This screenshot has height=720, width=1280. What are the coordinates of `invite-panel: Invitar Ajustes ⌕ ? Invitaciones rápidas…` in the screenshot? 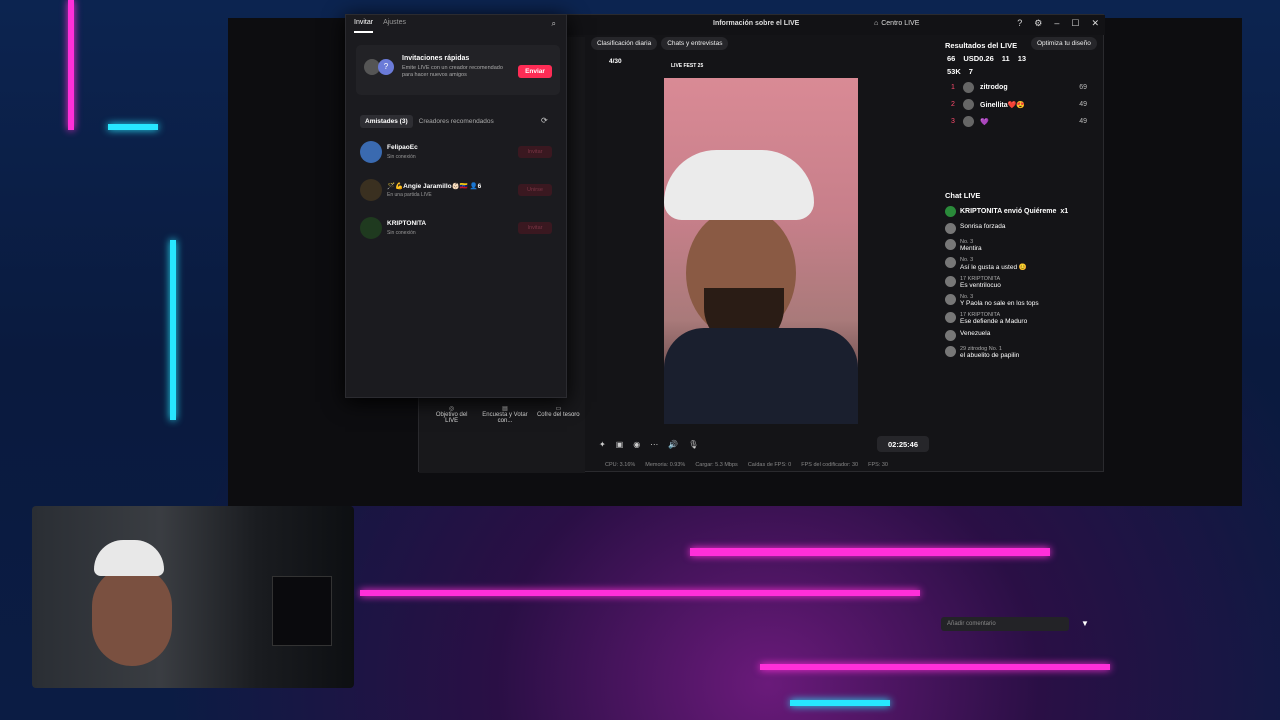 It's located at (456, 206).